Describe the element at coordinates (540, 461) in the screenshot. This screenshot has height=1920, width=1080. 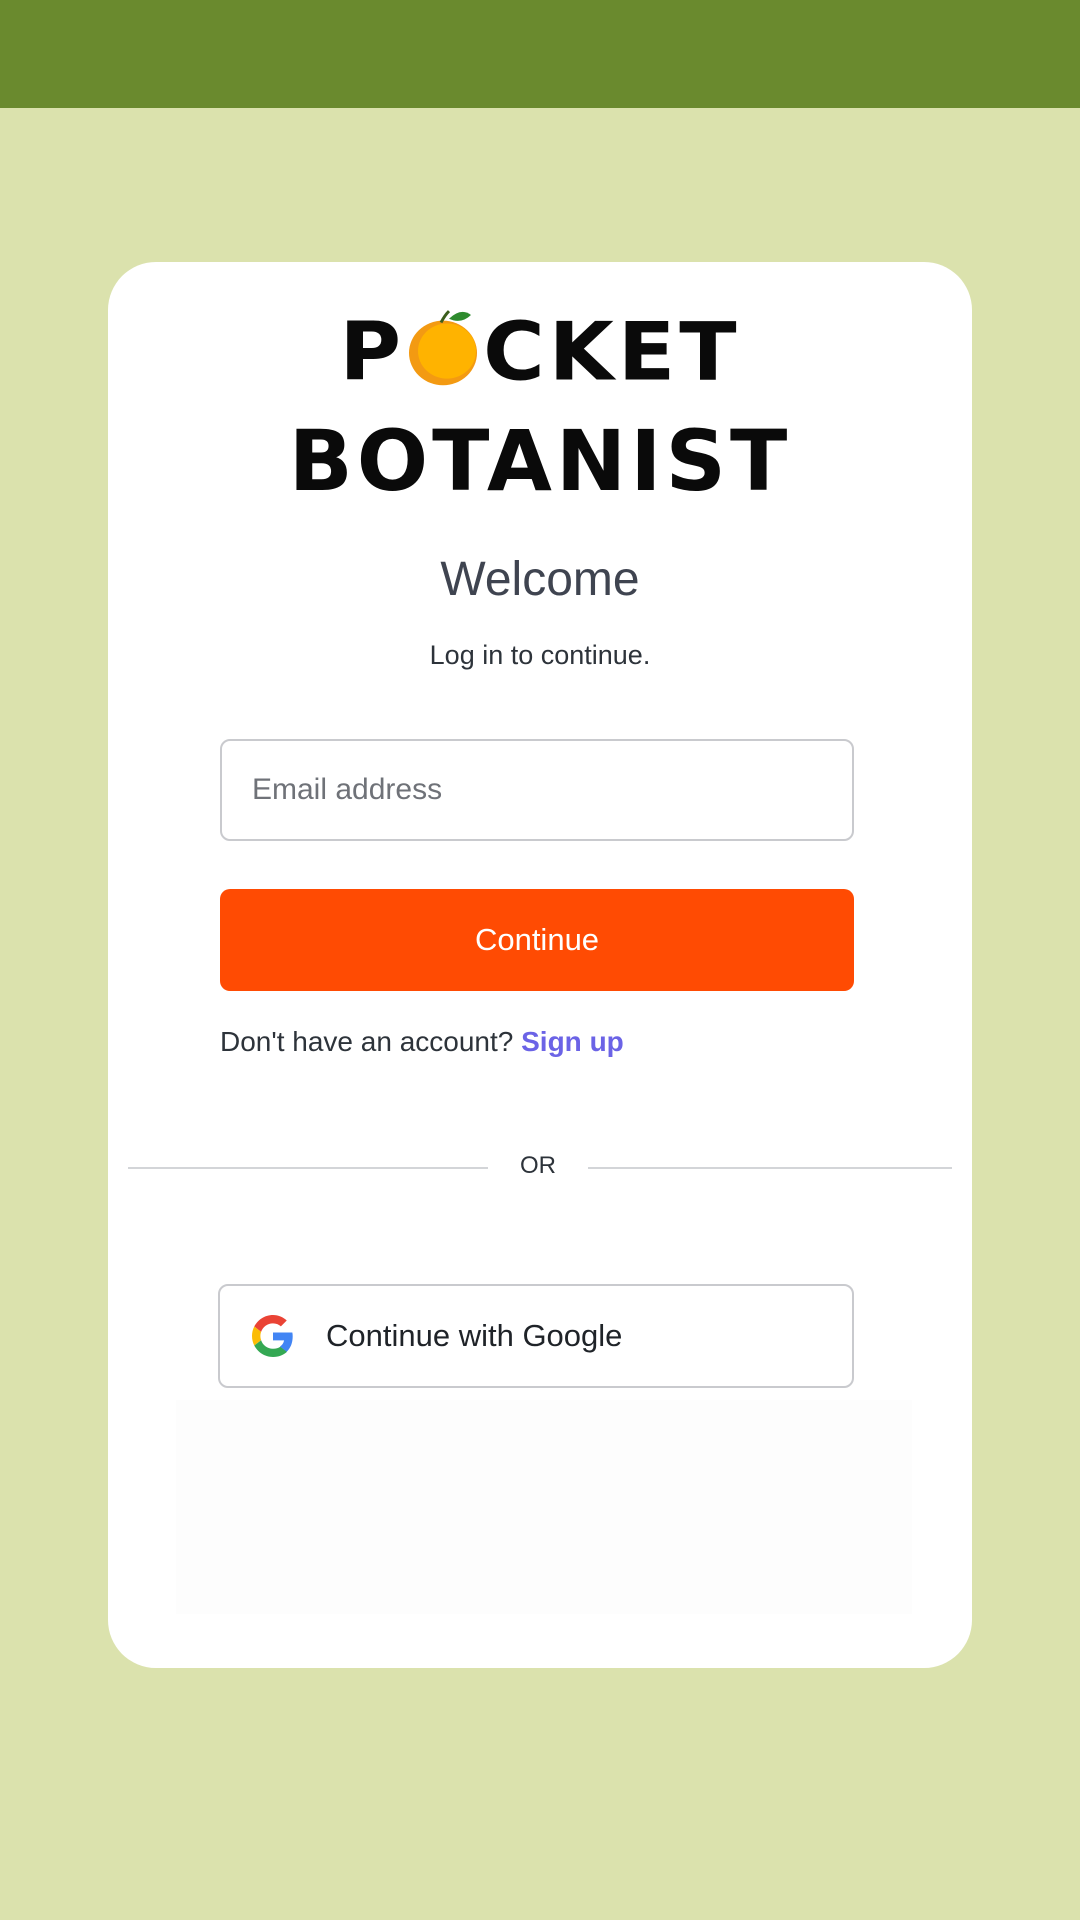
I see `logo-line-2: BOTANIST` at that location.